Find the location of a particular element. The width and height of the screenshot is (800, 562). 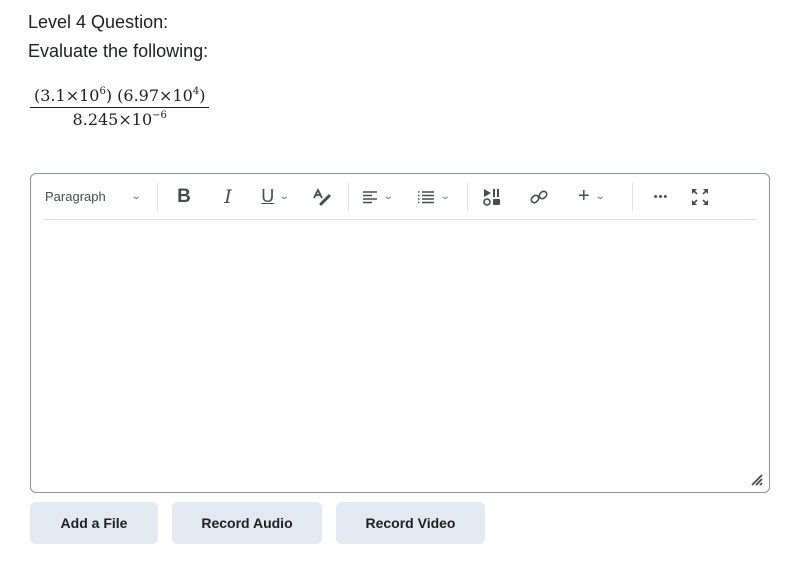

fullscreen-icon is located at coordinates (700, 196).